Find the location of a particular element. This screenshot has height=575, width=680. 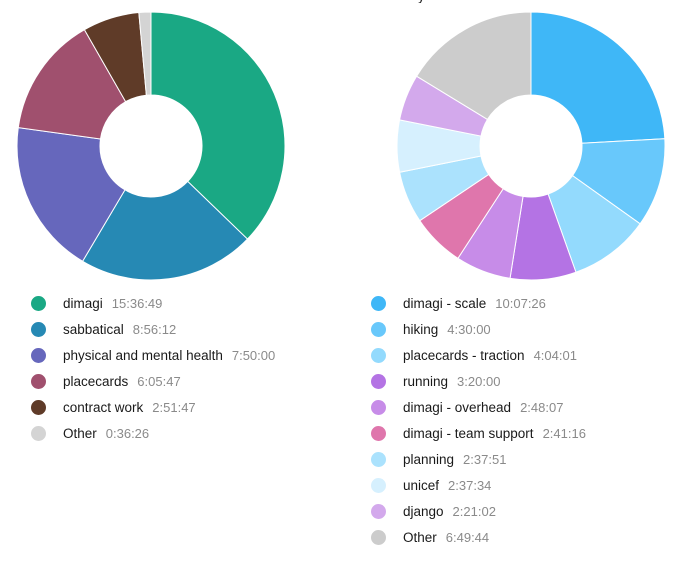

legend-item-label: placecards is located at coordinates (96, 381).